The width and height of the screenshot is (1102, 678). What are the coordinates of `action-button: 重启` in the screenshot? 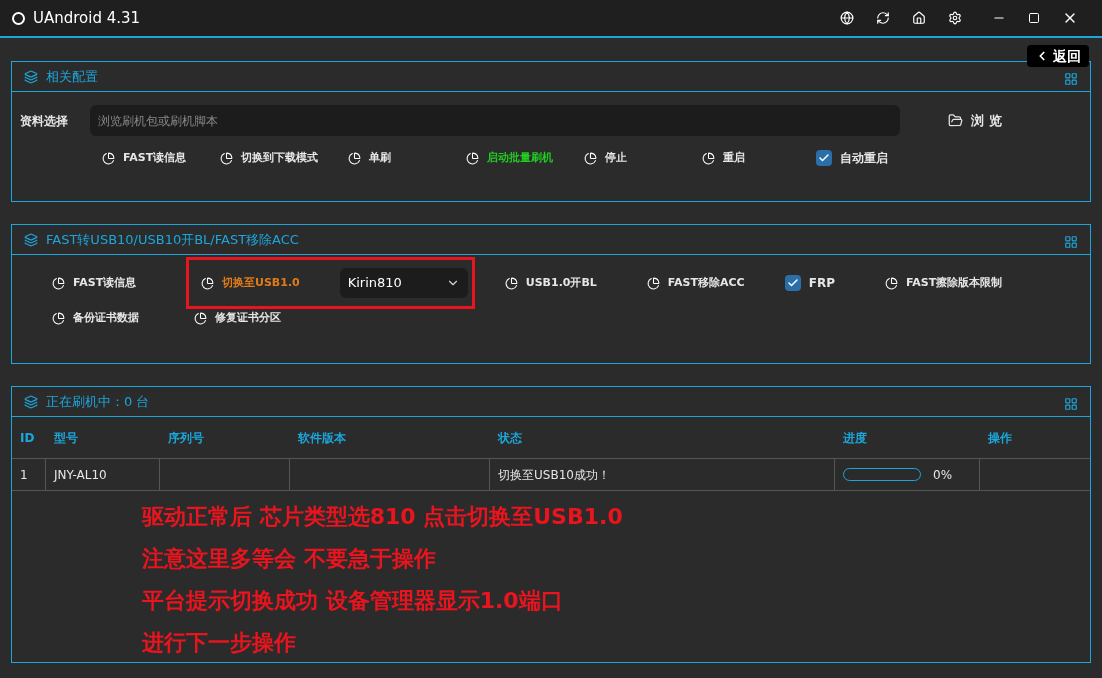 It's located at (746, 158).